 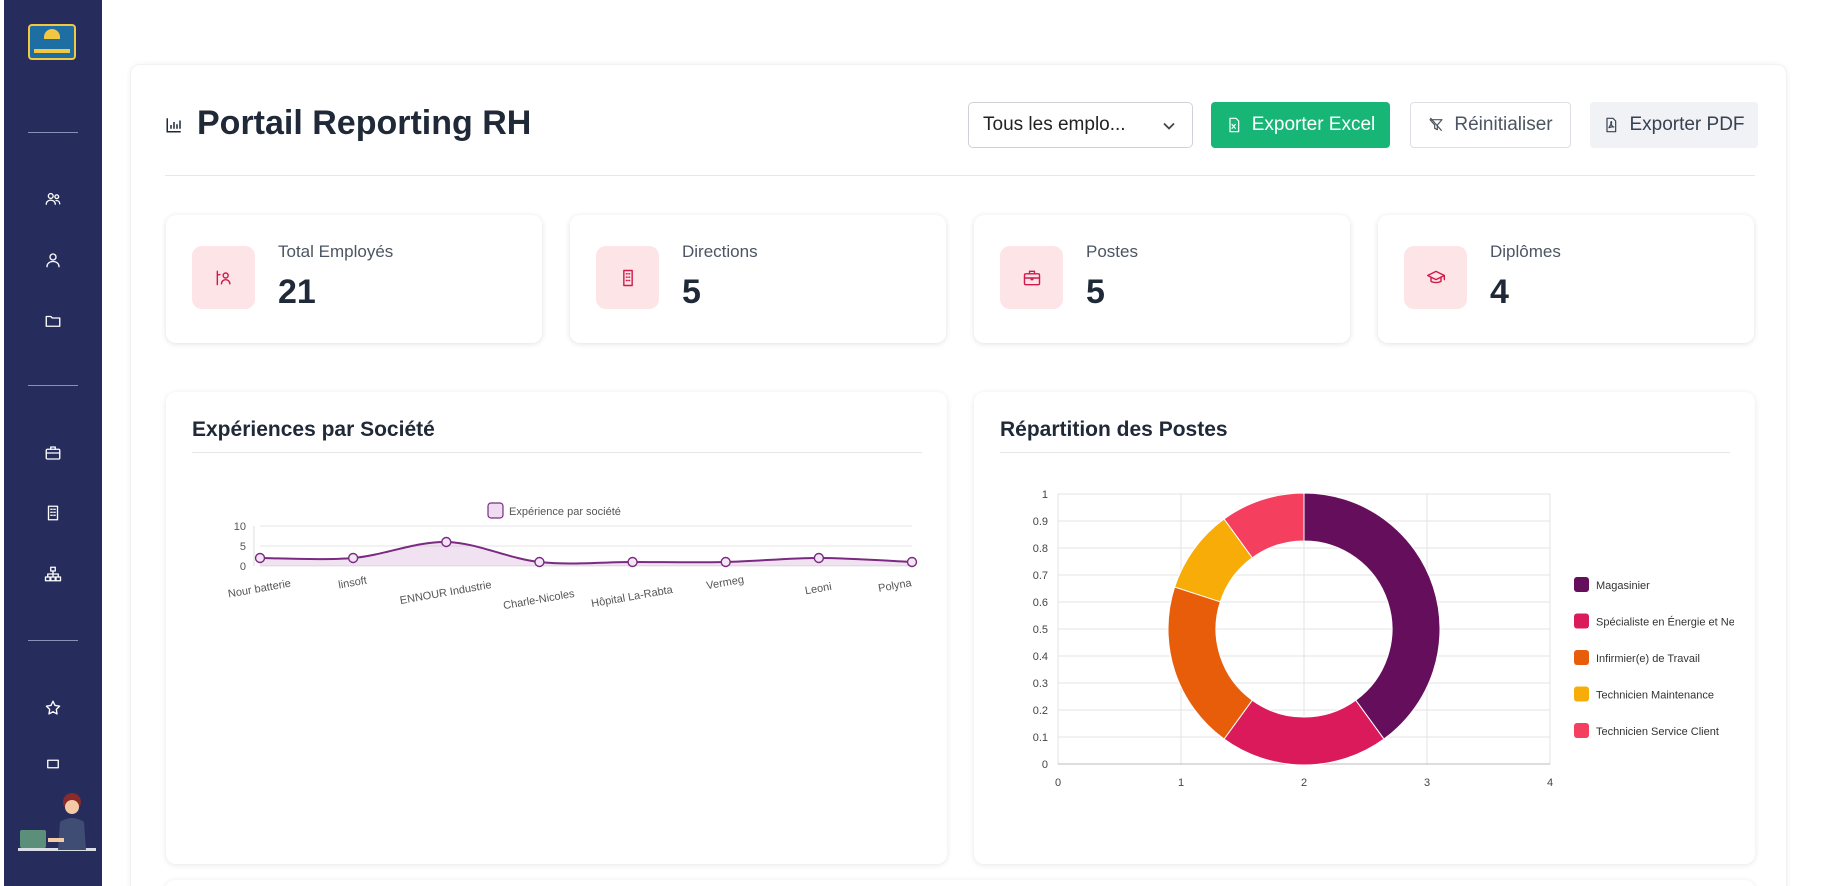 I want to click on export-pdf-label: Exporter PDF, so click(x=1687, y=124).